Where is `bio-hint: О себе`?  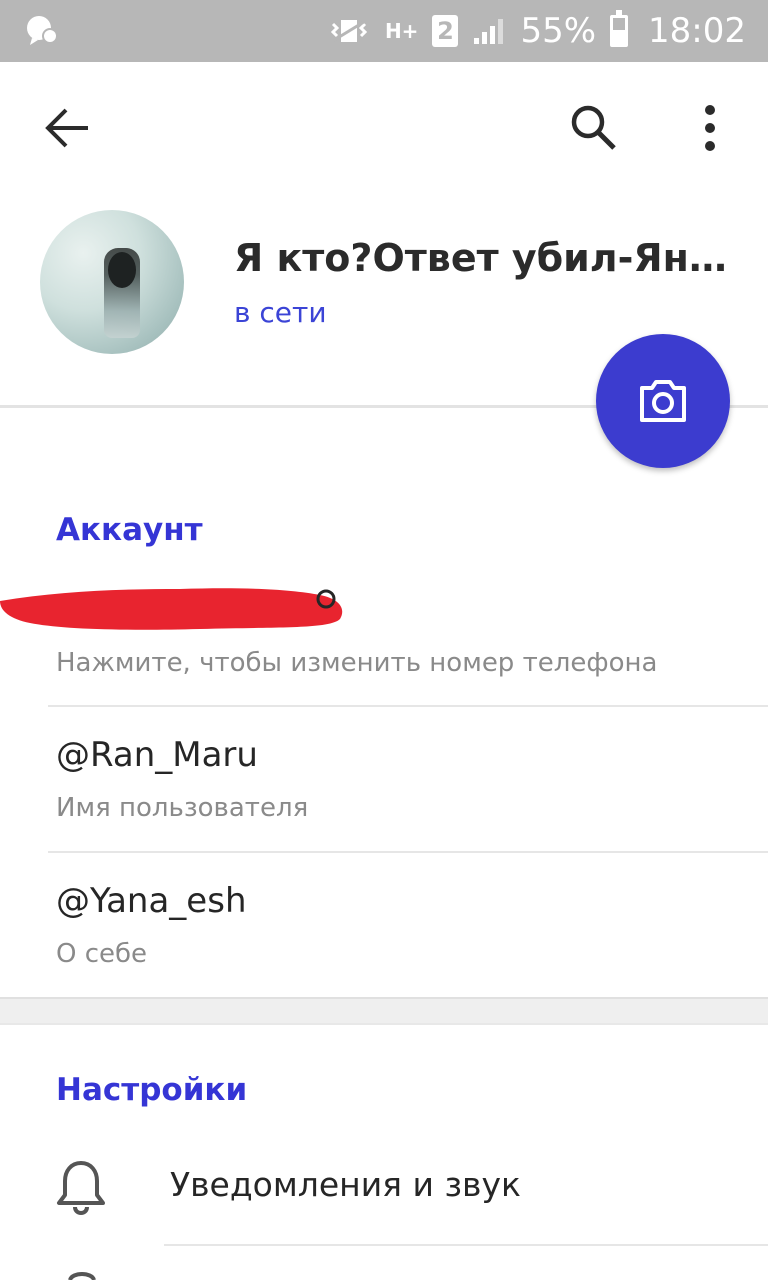
bio-hint: О себе is located at coordinates (102, 954).